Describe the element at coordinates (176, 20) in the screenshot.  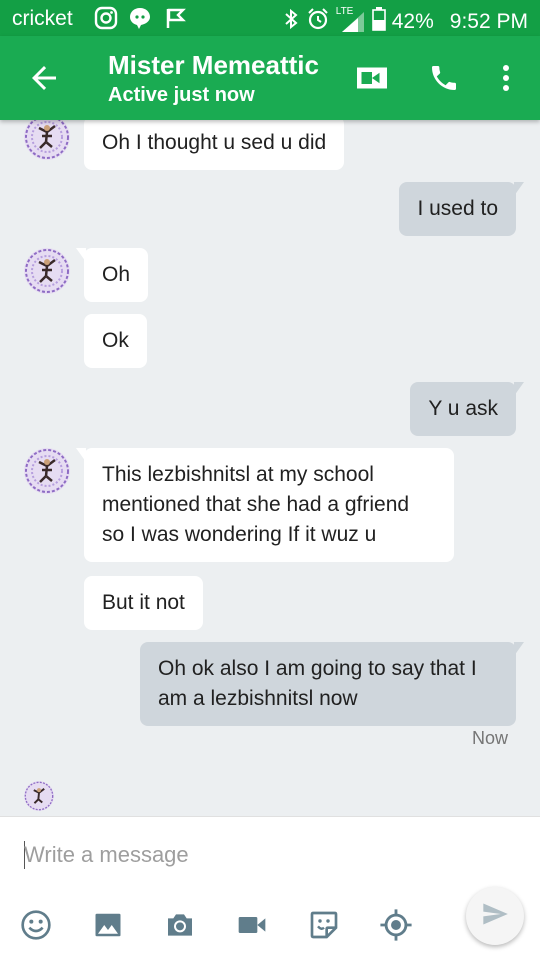
I see `flag-icon` at that location.